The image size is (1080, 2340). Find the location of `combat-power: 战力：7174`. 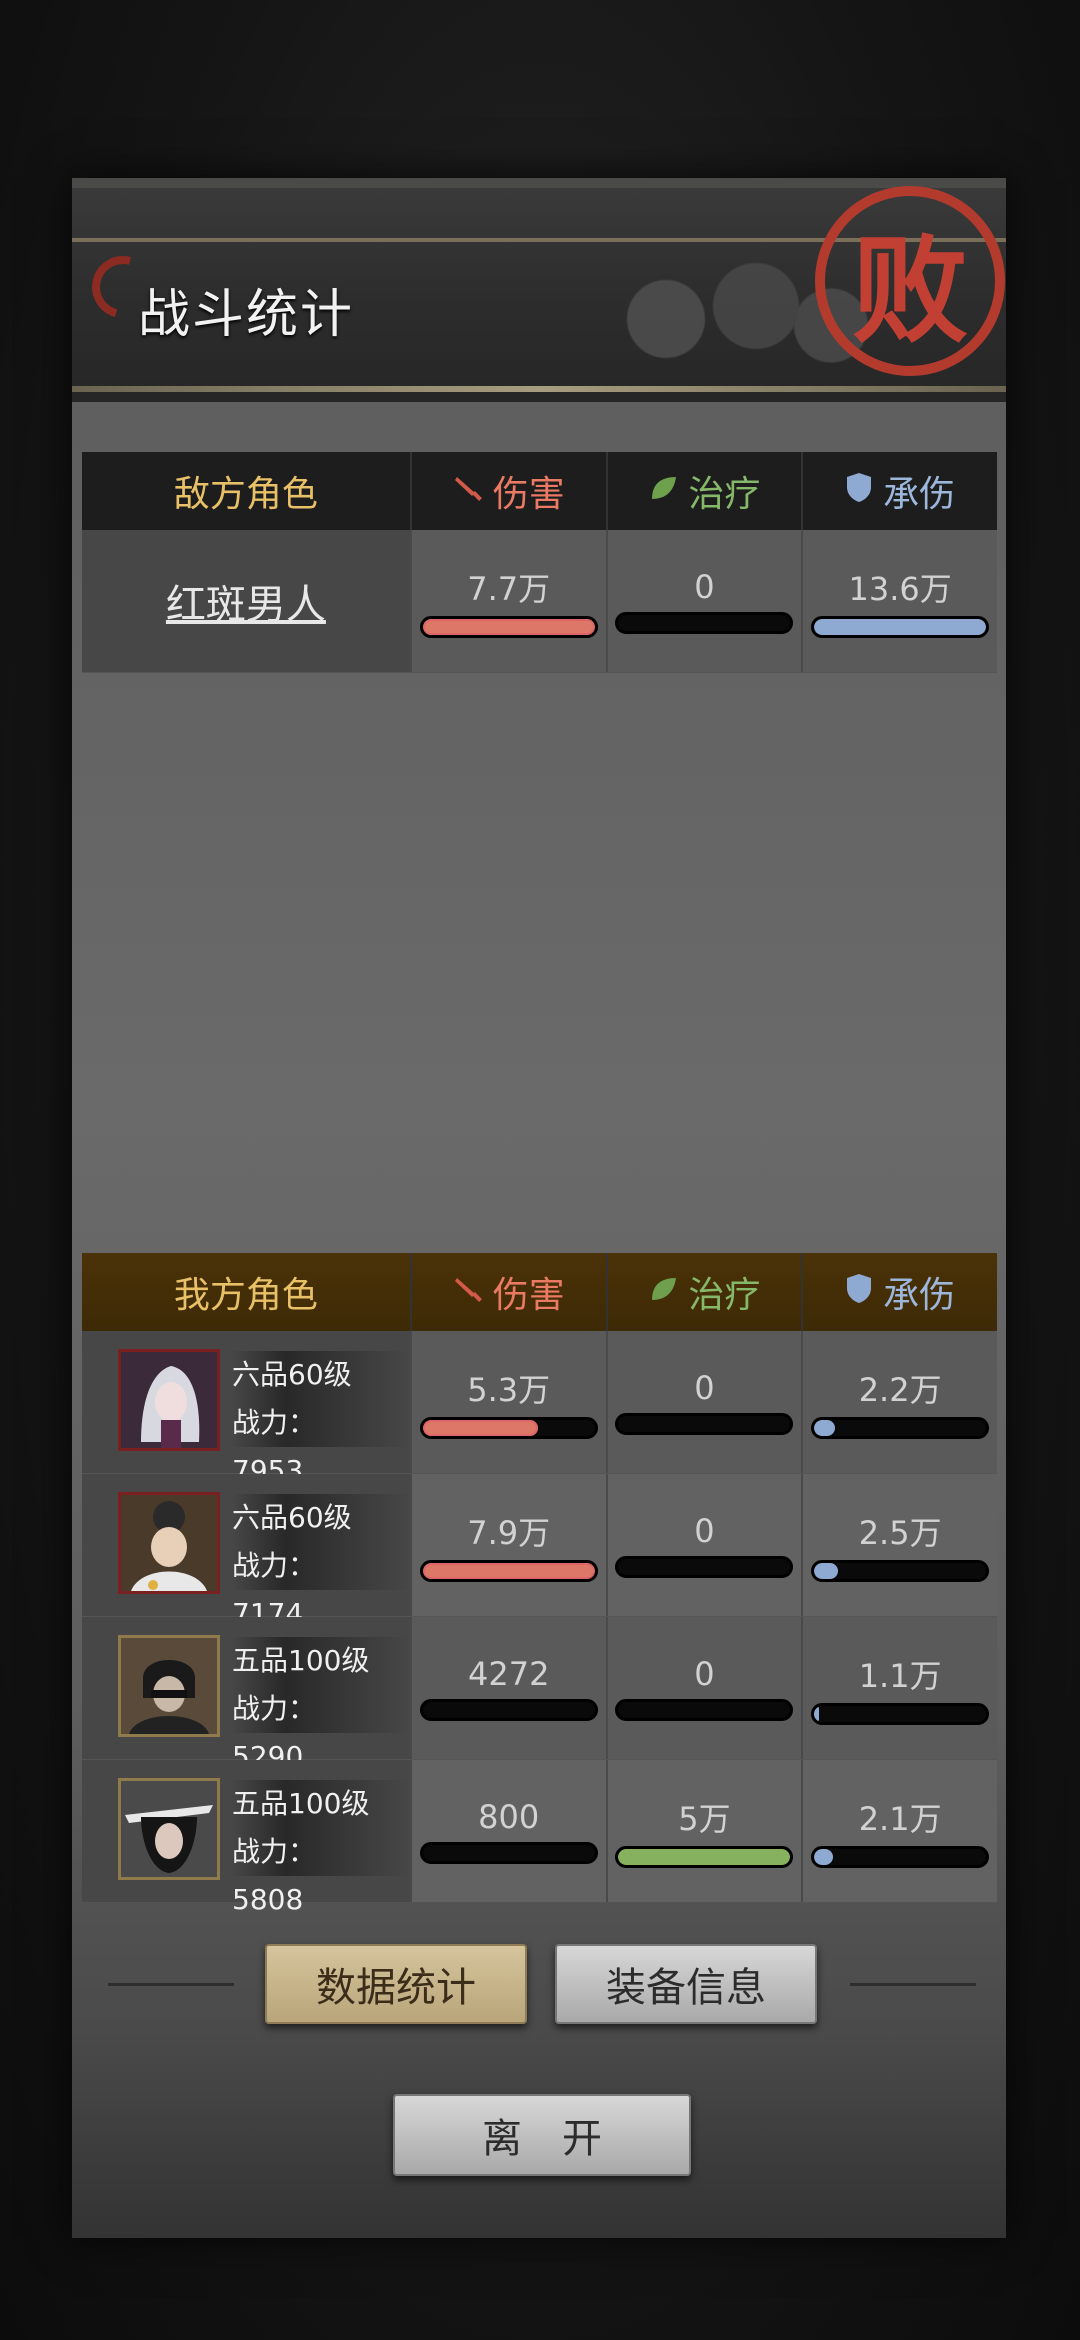

combat-power: 战力：7174 is located at coordinates (321, 1586).